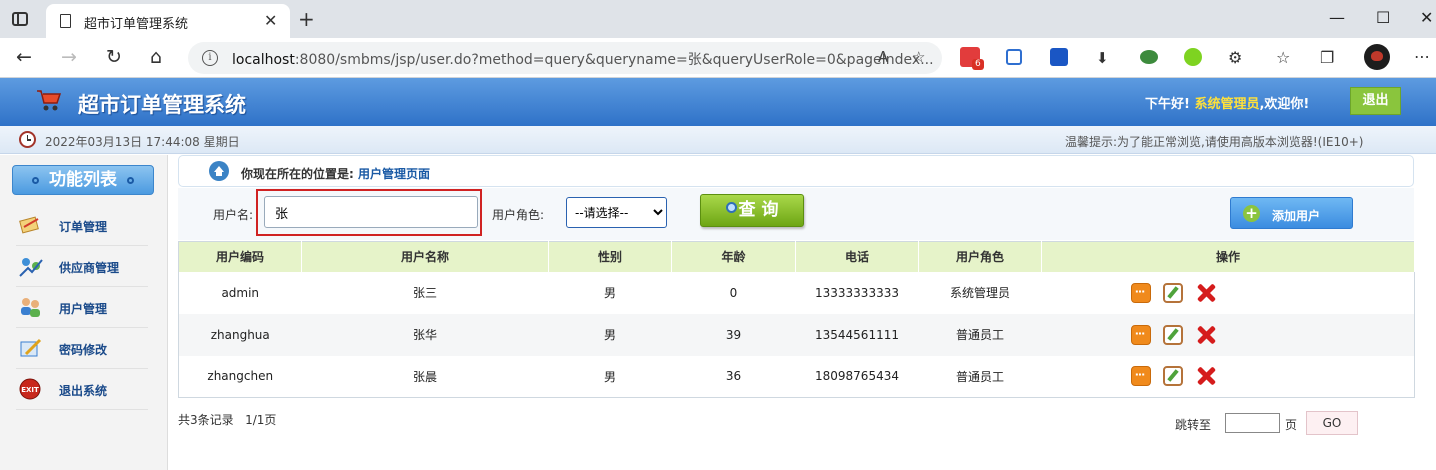 The height and width of the screenshot is (470, 1436). I want to click on cell-role: 系统管理员, so click(979, 293).